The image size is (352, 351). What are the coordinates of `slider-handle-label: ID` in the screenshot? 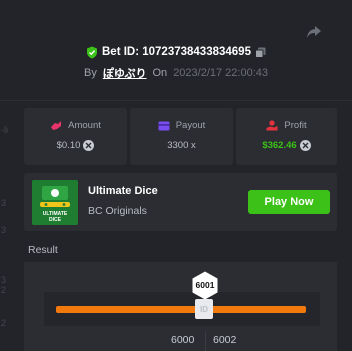 It's located at (204, 309).